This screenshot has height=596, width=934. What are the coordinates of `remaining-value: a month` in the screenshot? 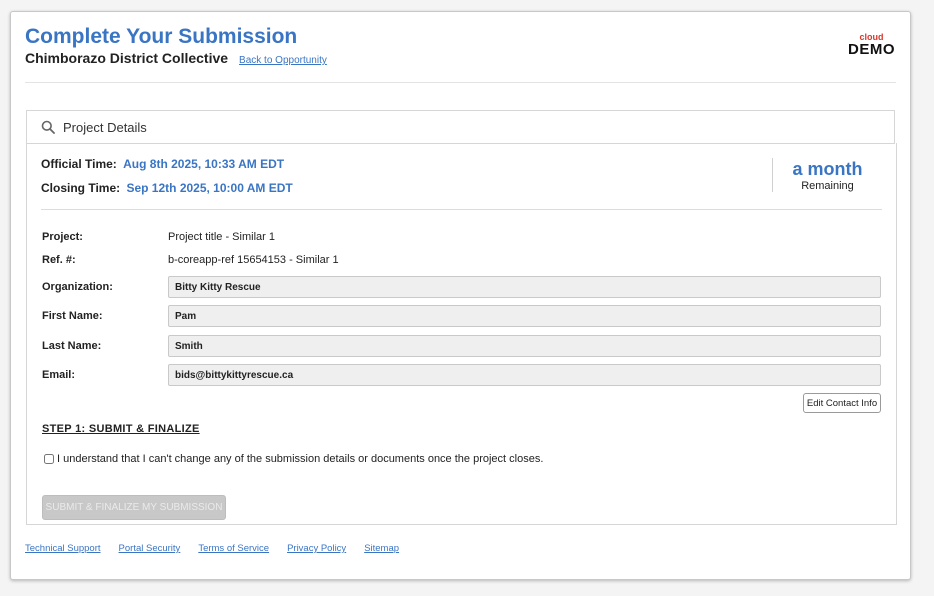 It's located at (827, 169).